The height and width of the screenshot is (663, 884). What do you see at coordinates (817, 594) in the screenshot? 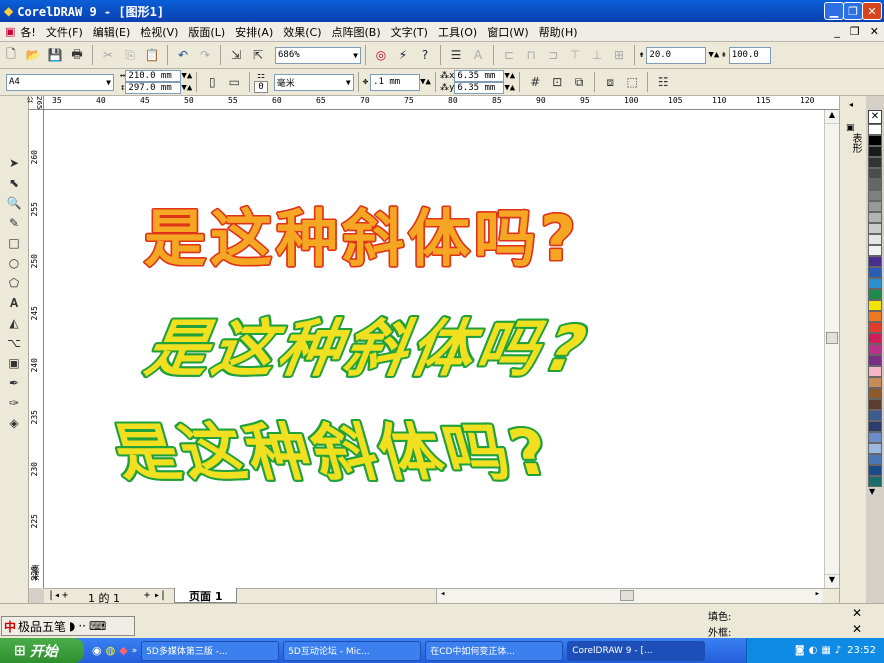
I see `scroll-right-icon: ▸` at bounding box center [817, 594].